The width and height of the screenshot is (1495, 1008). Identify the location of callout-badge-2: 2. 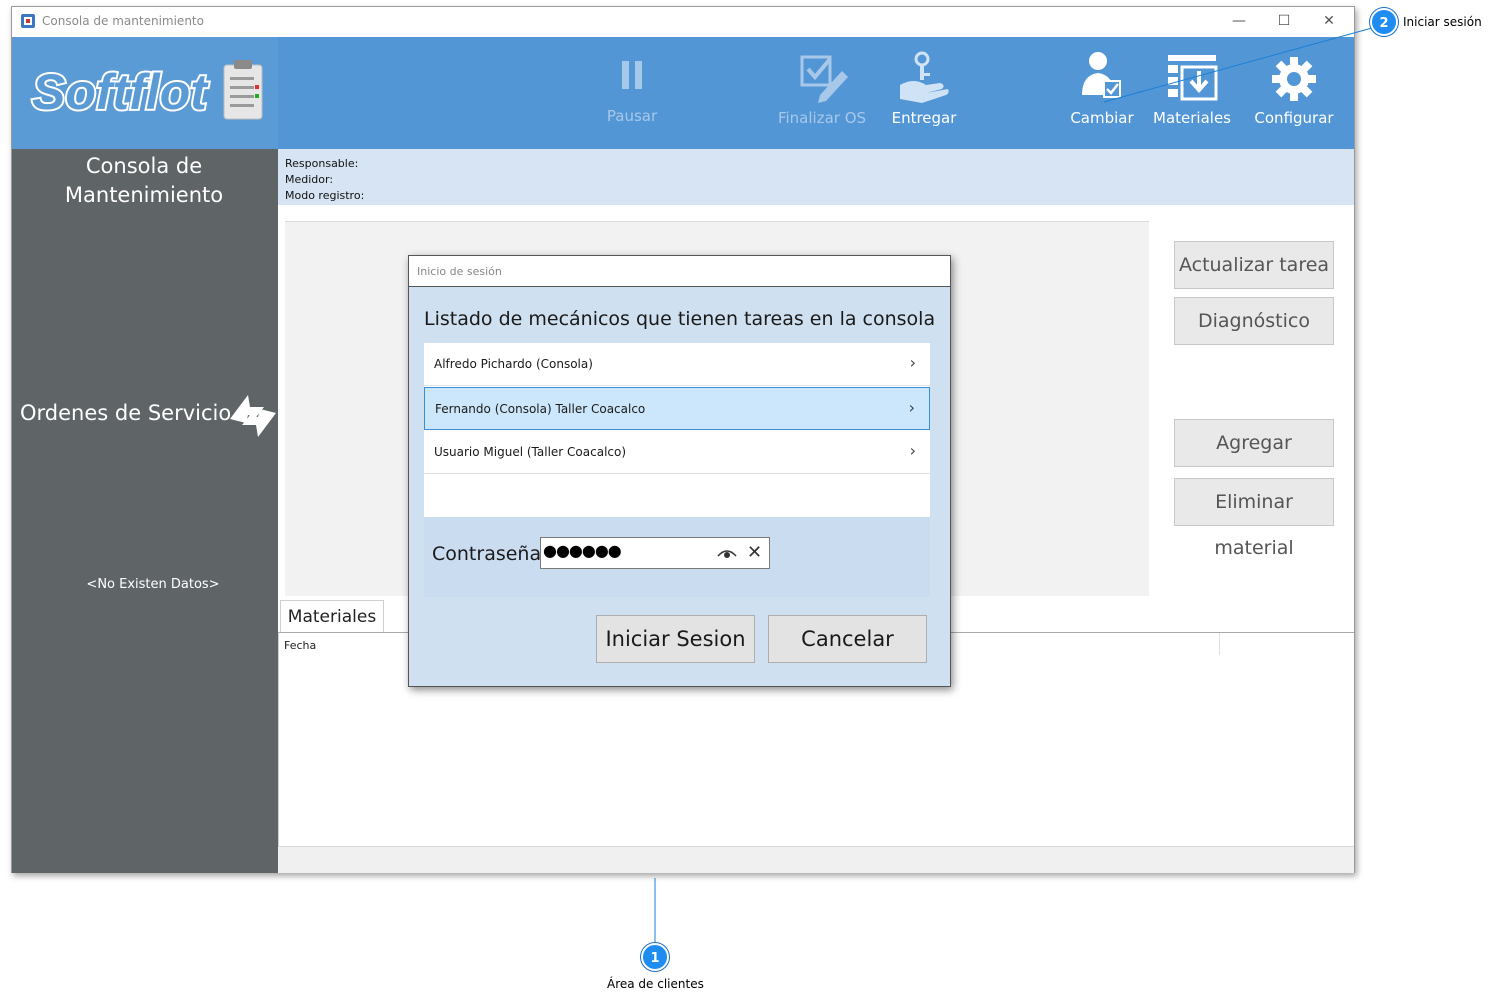
(1384, 22).